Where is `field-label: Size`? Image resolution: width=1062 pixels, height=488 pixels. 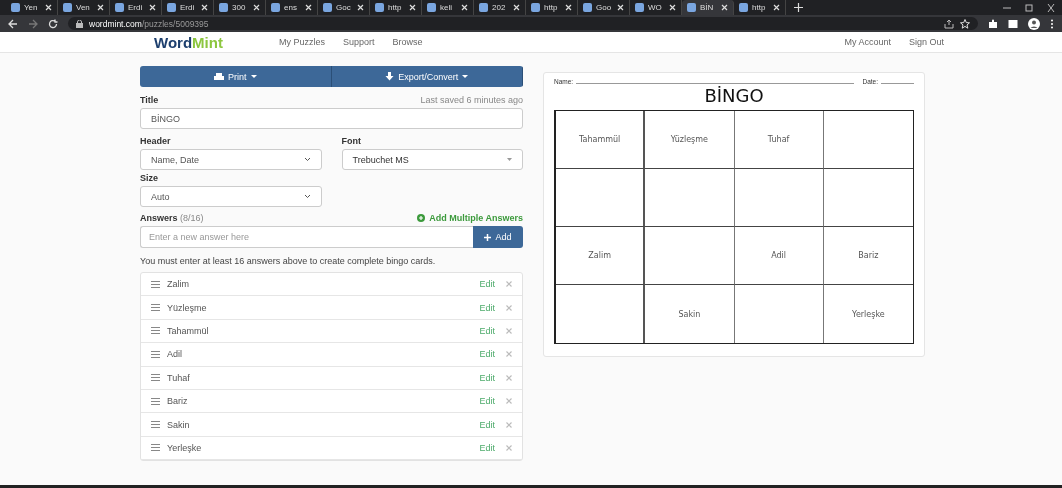
field-label: Size is located at coordinates (149, 178).